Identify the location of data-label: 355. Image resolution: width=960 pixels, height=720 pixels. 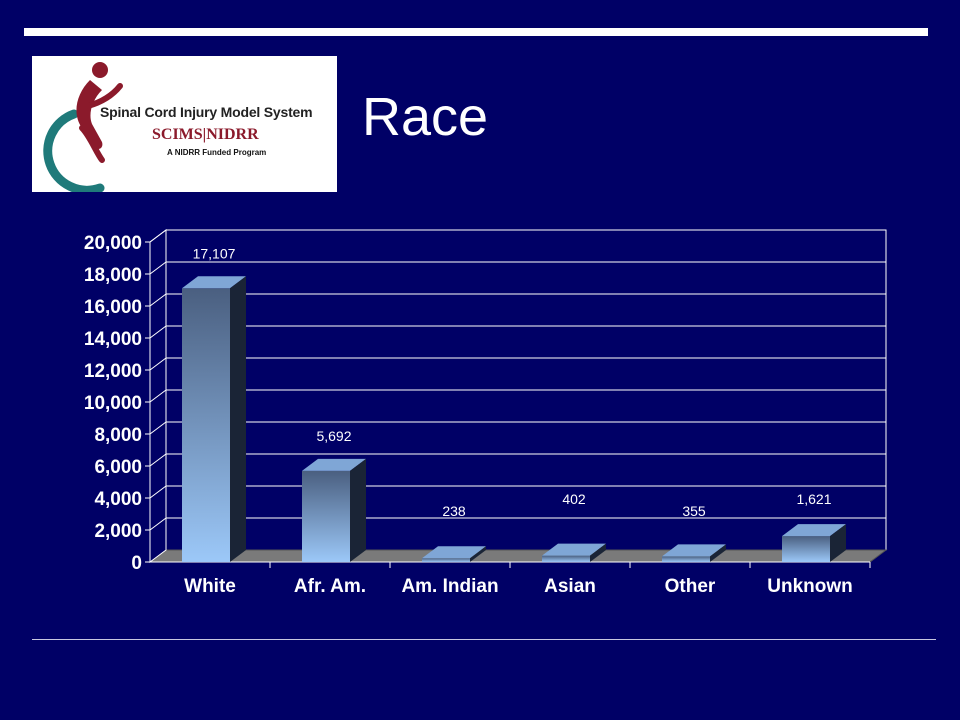
(694, 511).